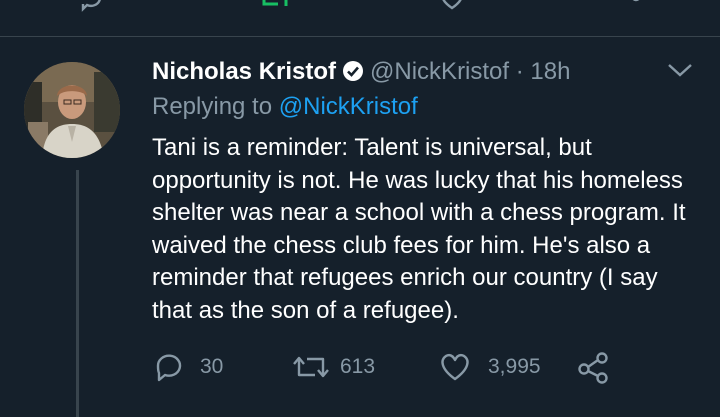  Describe the element at coordinates (77, 293) in the screenshot. I see `thread-line` at that location.